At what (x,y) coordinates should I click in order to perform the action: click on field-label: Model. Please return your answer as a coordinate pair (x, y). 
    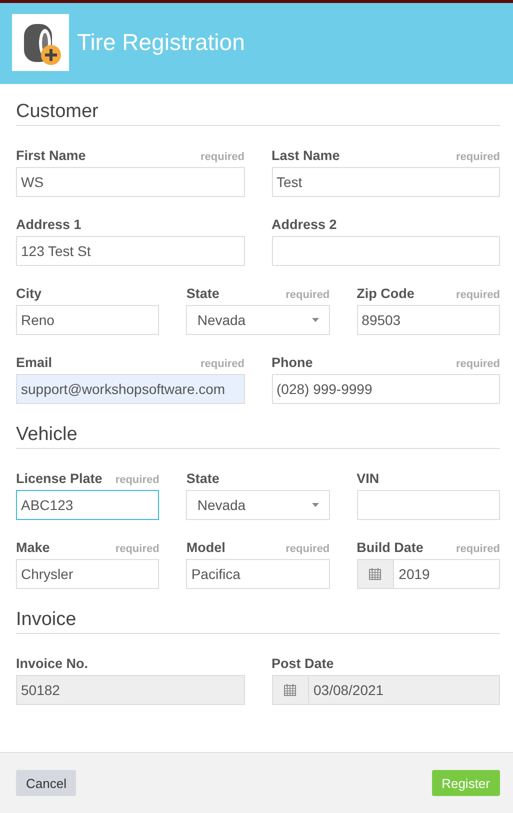
    Looking at the image, I should click on (206, 547).